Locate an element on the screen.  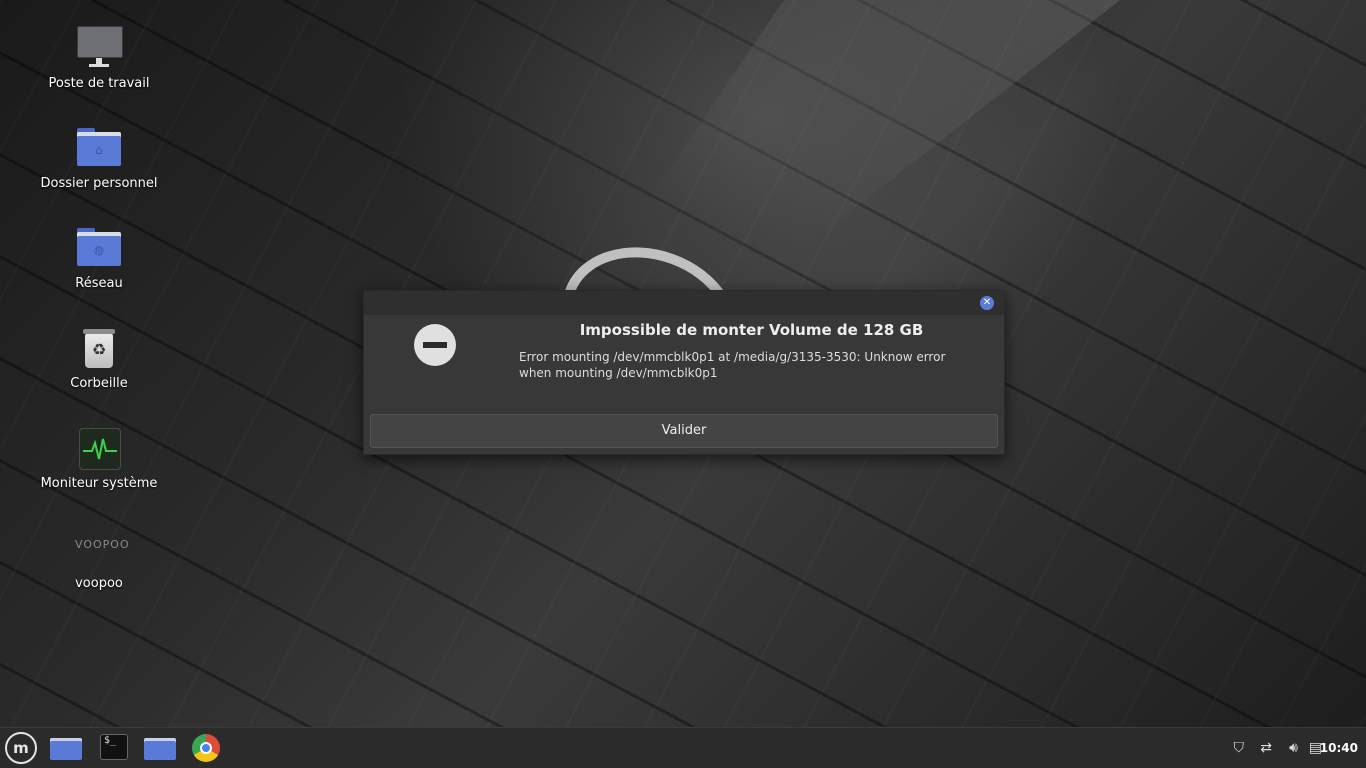
taskbar: m $_ ⛉ ⇄ 🔊︎ ▤ 10:40 is located at coordinates (683, 747).